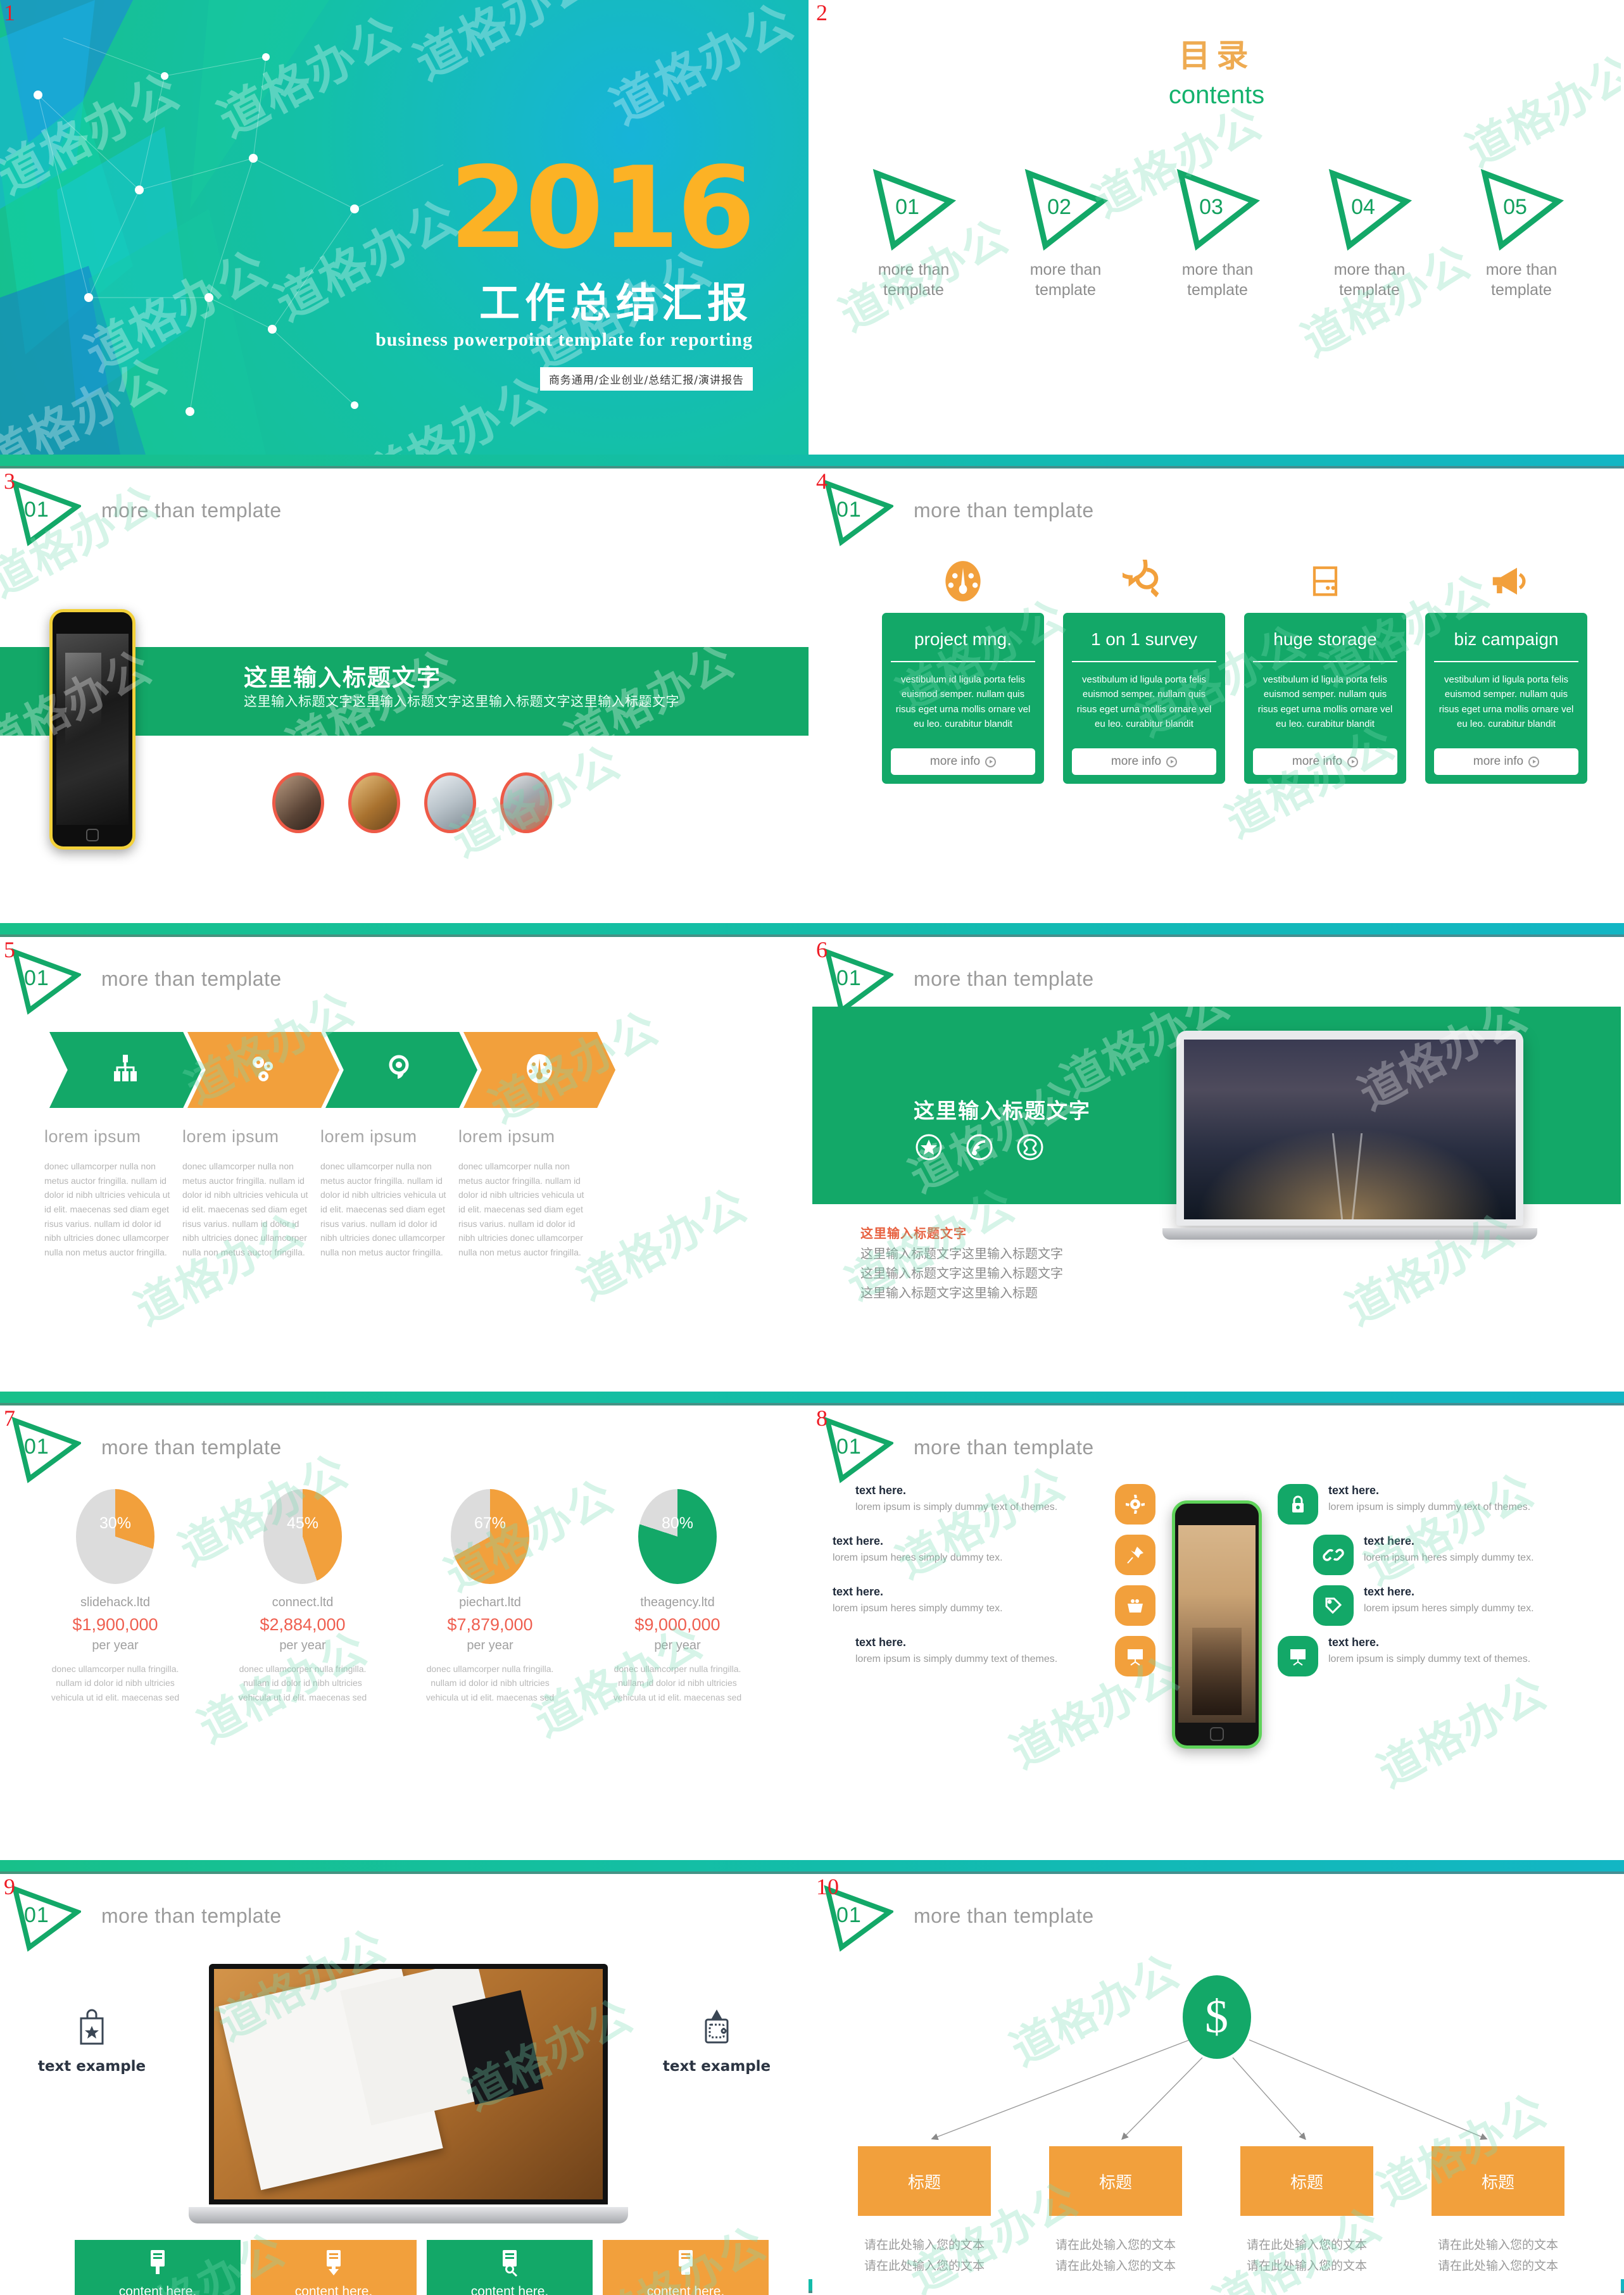 This screenshot has width=1624, height=2295. Describe the element at coordinates (1217, 233) in the screenshot. I see `contents-item: 03 more than template` at that location.